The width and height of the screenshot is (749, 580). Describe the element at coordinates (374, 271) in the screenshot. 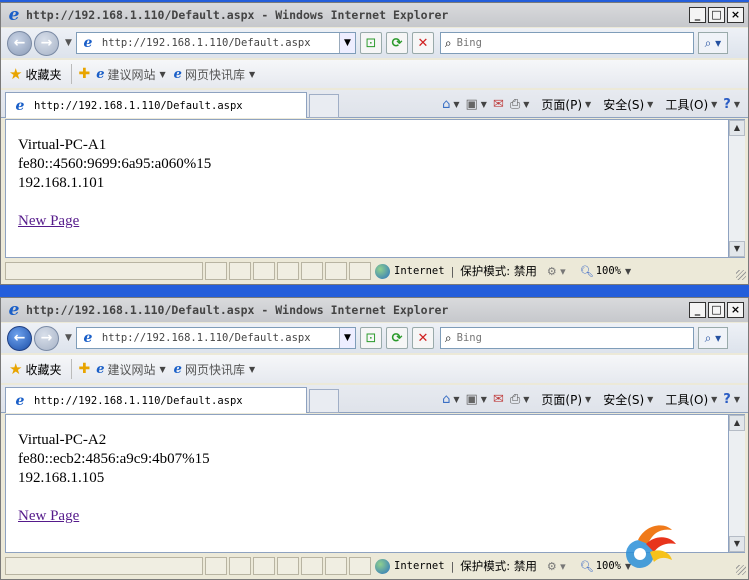

I see `status-bar: Internet | 保护模式: 禁用 ⚙ ▾ 🔍︎ 100% ▼` at that location.